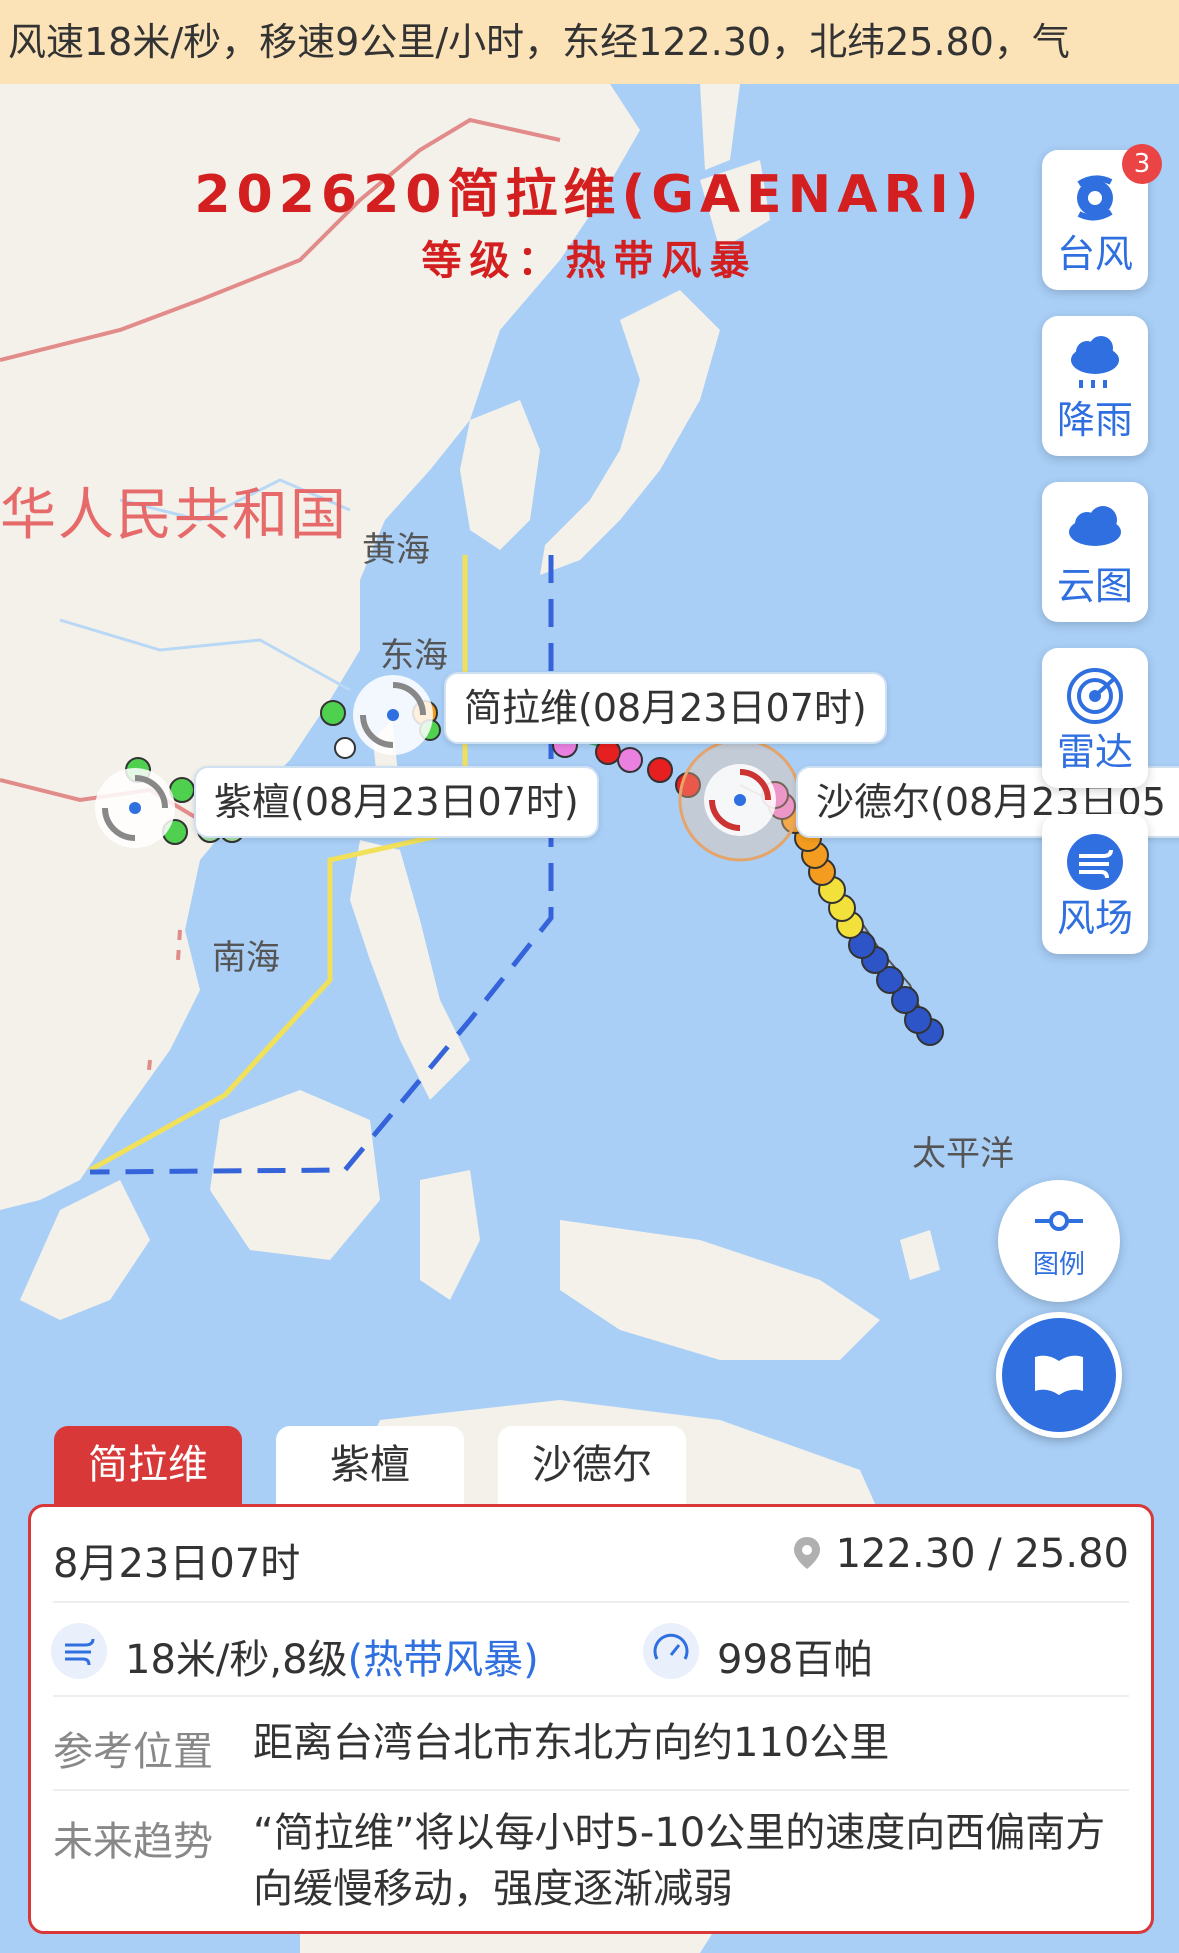 The height and width of the screenshot is (1953, 1179). I want to click on reference-location-value: 距离台湾台北市东北方向约110公里, so click(571, 1743).